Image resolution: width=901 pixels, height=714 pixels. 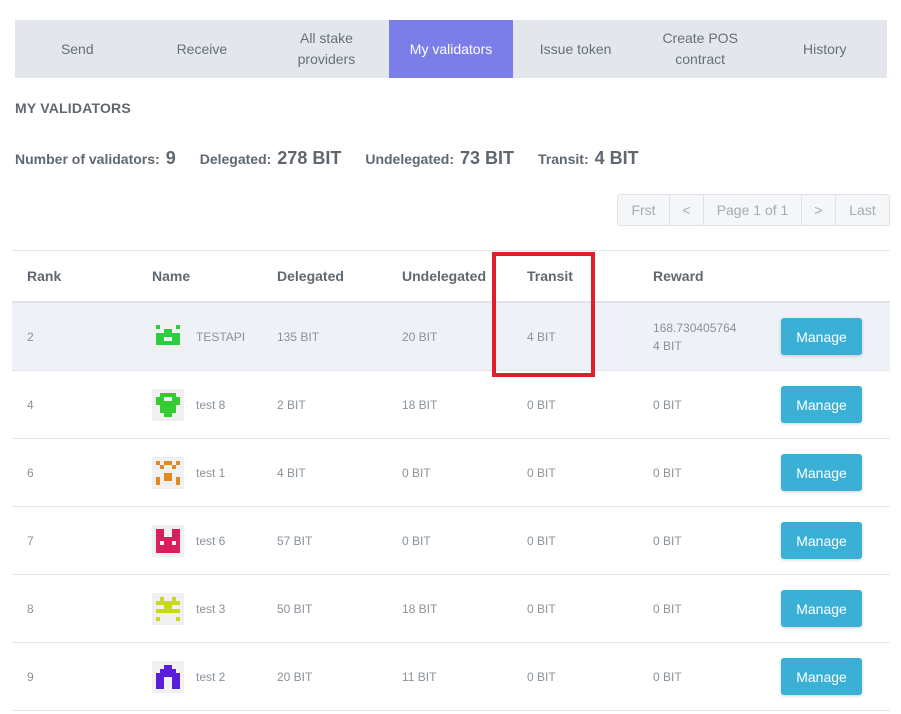 I want to click on header-rank: Rank, so click(x=44, y=276).